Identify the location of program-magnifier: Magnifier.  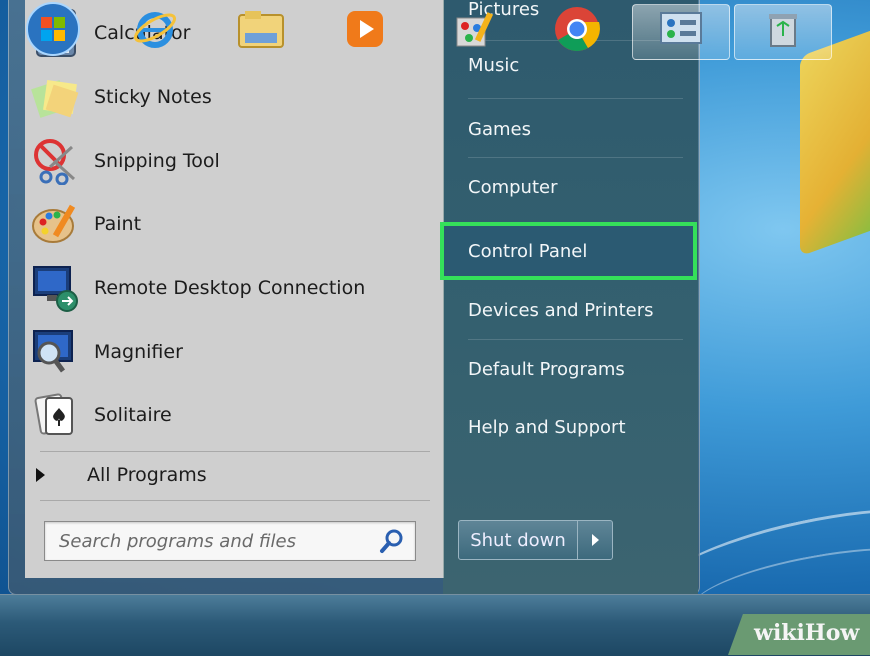
(230, 352).